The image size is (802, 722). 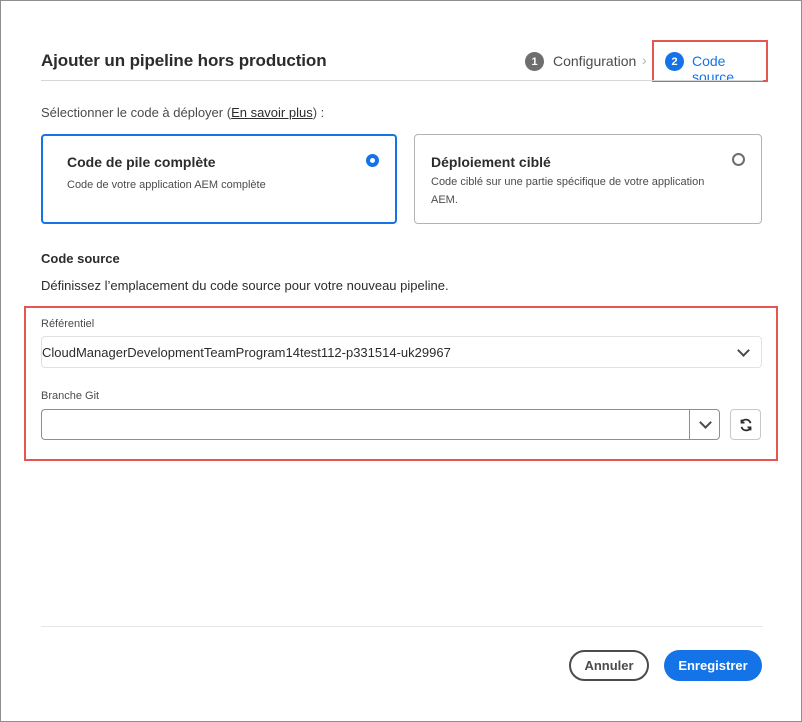 I want to click on chevron-right-icon: ›, so click(x=644, y=60).